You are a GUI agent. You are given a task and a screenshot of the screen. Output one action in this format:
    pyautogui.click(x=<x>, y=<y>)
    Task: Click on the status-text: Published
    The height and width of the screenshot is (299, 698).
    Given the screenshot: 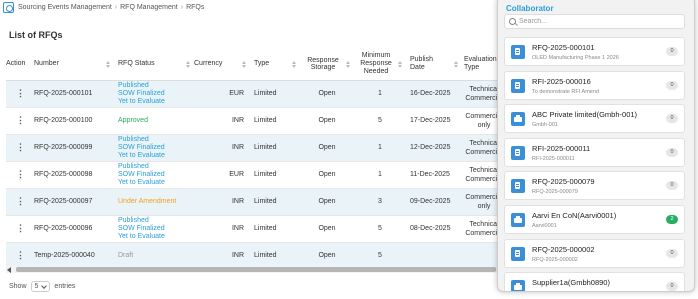 What is the action you would take?
    pyautogui.click(x=133, y=85)
    